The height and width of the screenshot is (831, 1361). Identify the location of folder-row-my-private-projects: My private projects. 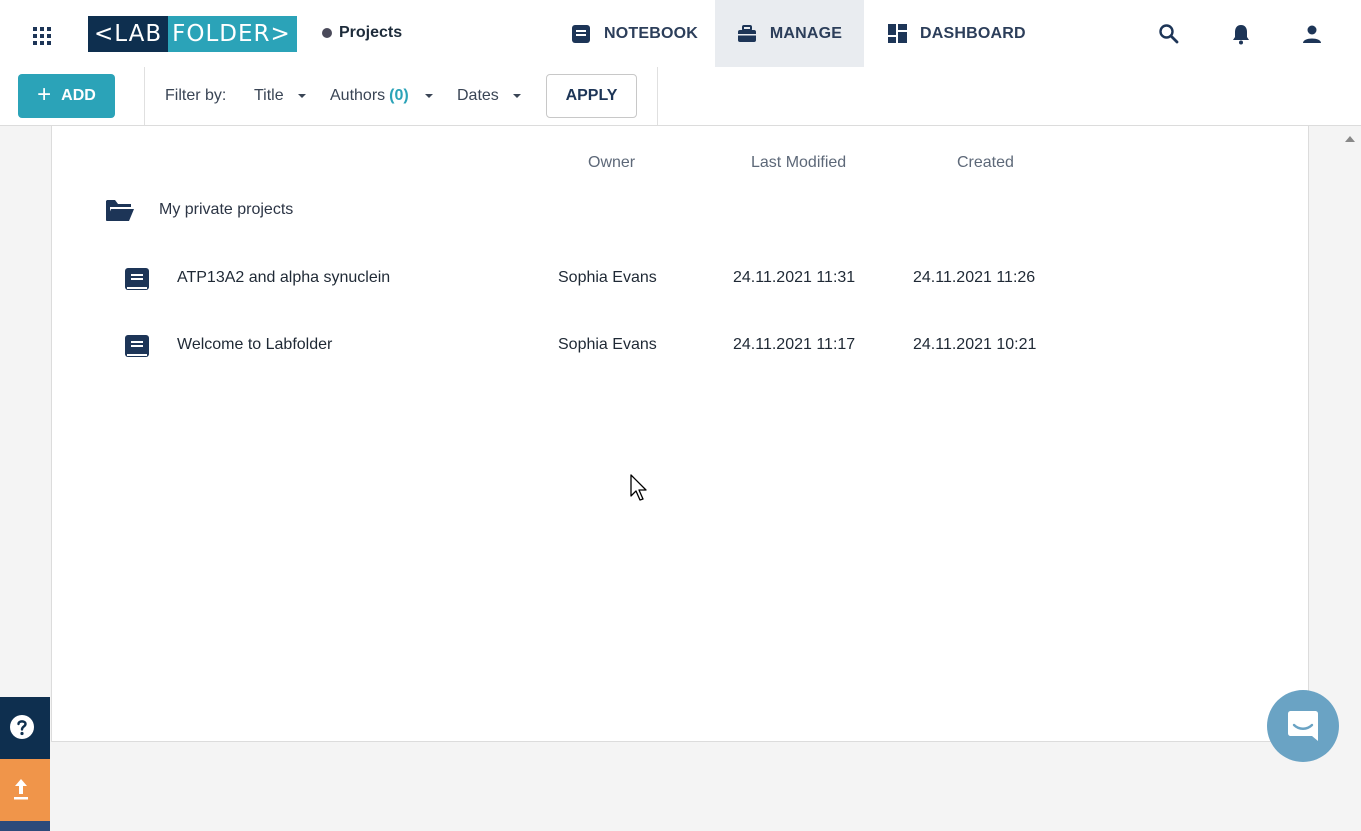
(199, 210).